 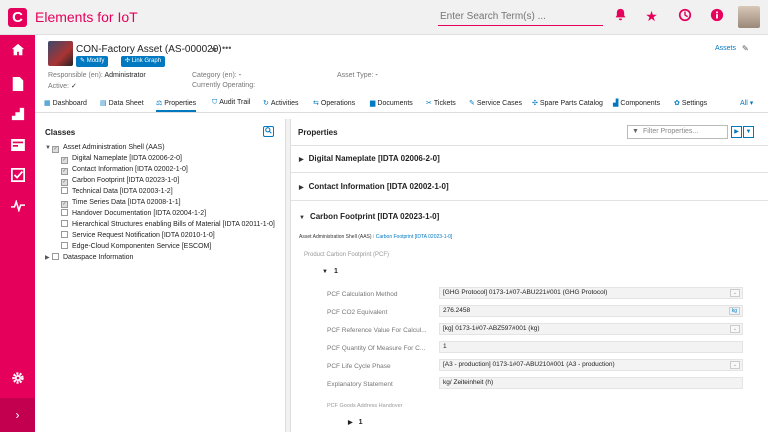 What do you see at coordinates (472, 103) in the screenshot?
I see `service-cases-icon: ✎` at bounding box center [472, 103].